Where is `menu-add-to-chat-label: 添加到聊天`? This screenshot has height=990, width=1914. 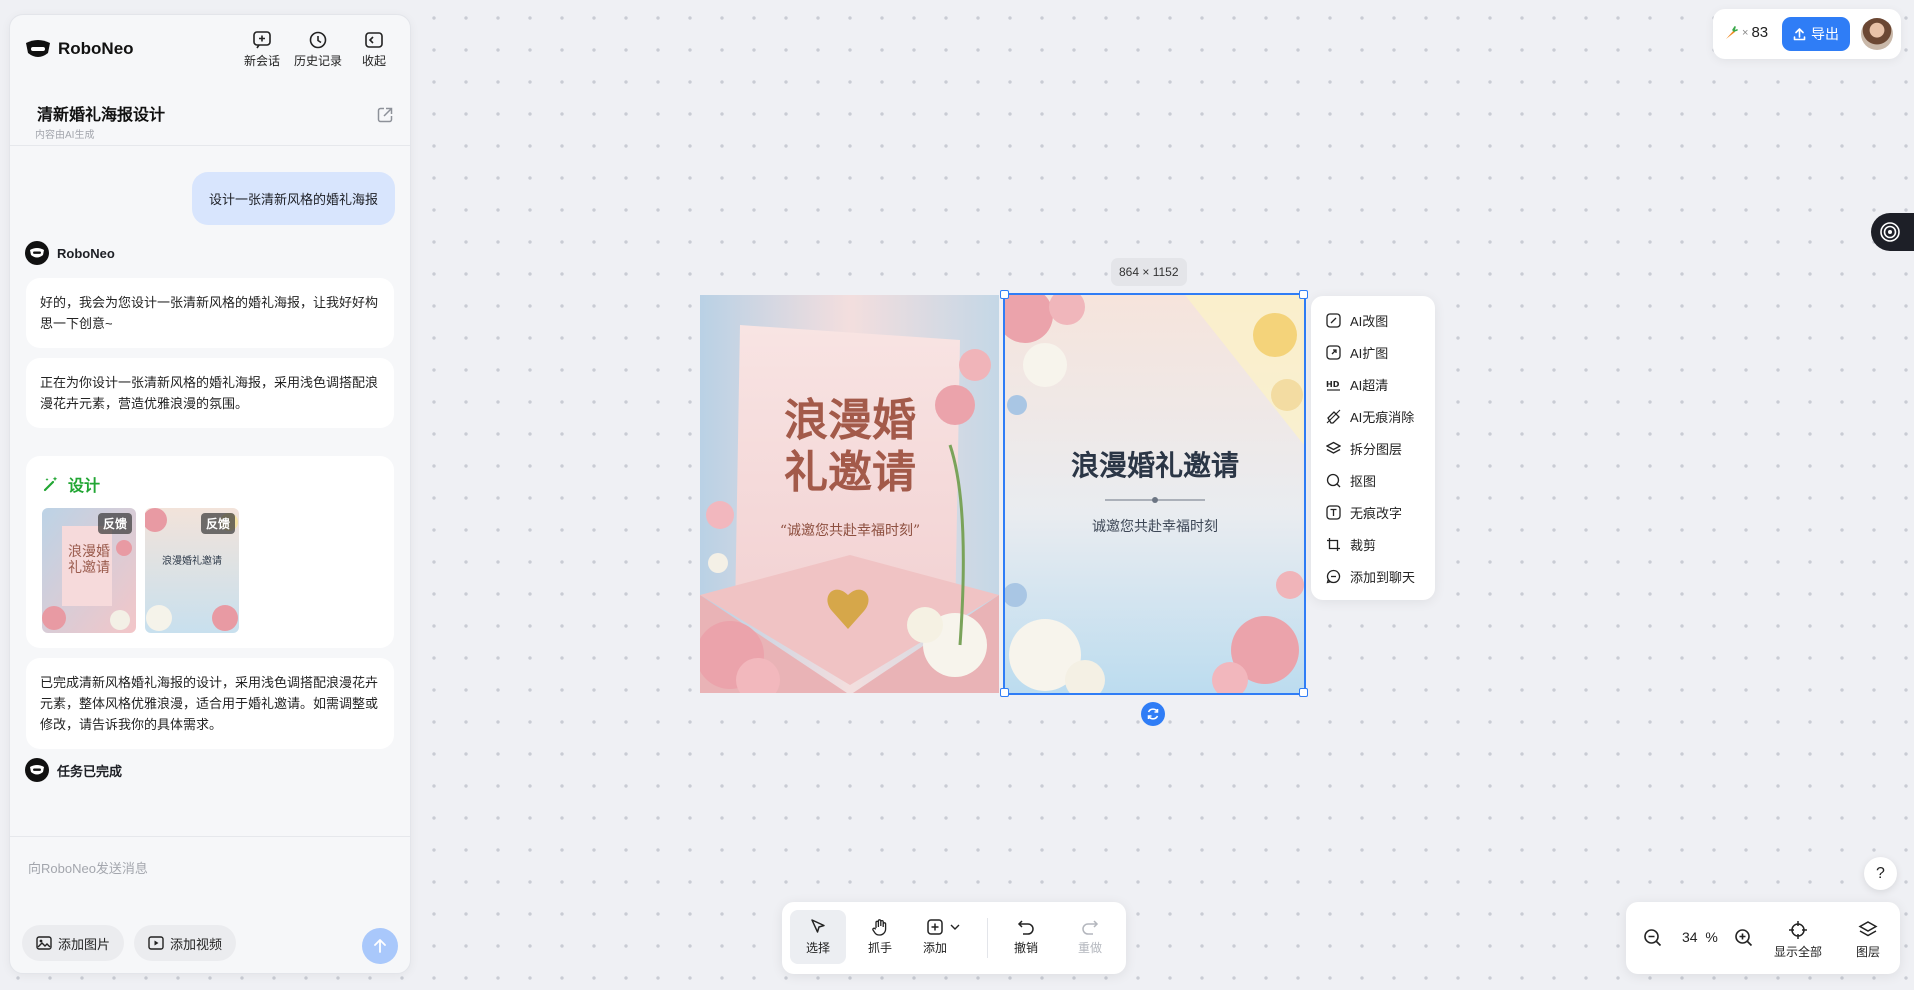 menu-add-to-chat-label: 添加到聊天 is located at coordinates (1383, 577).